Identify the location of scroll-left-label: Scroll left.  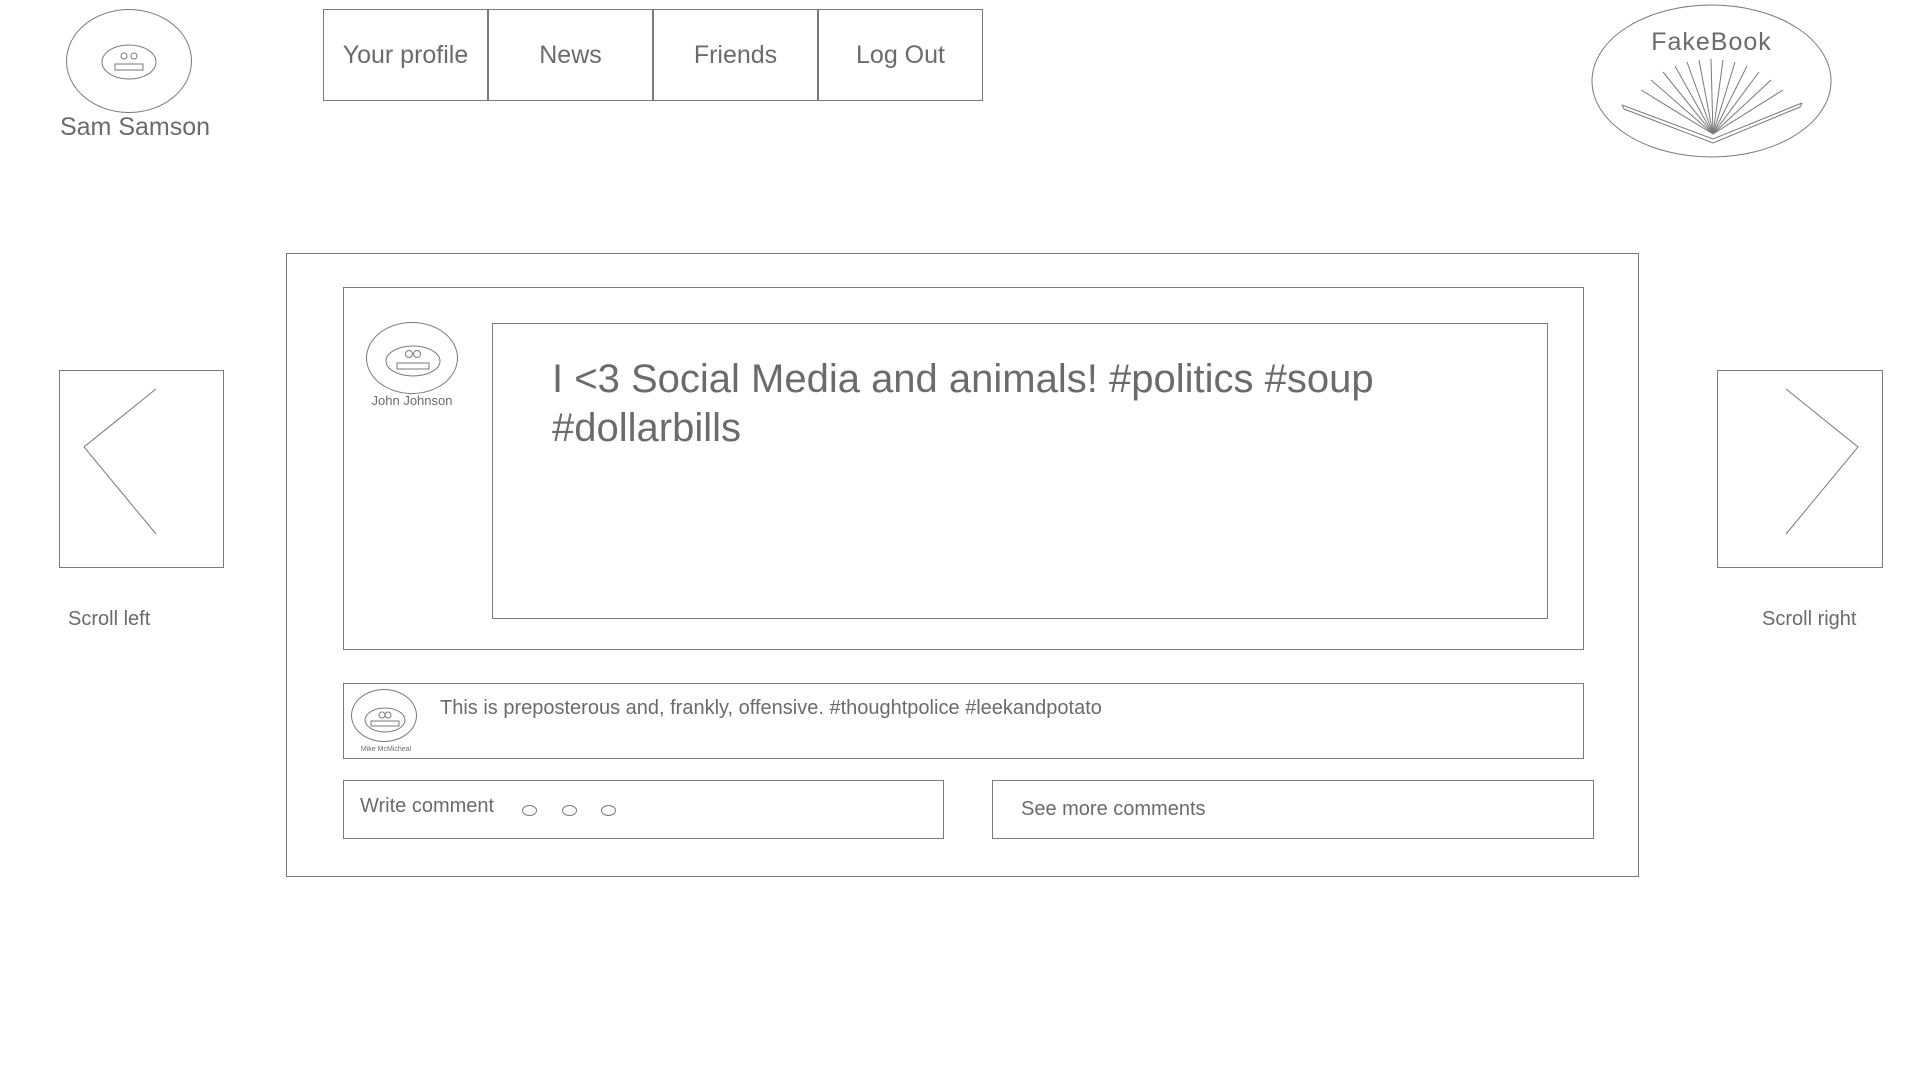
(109, 619).